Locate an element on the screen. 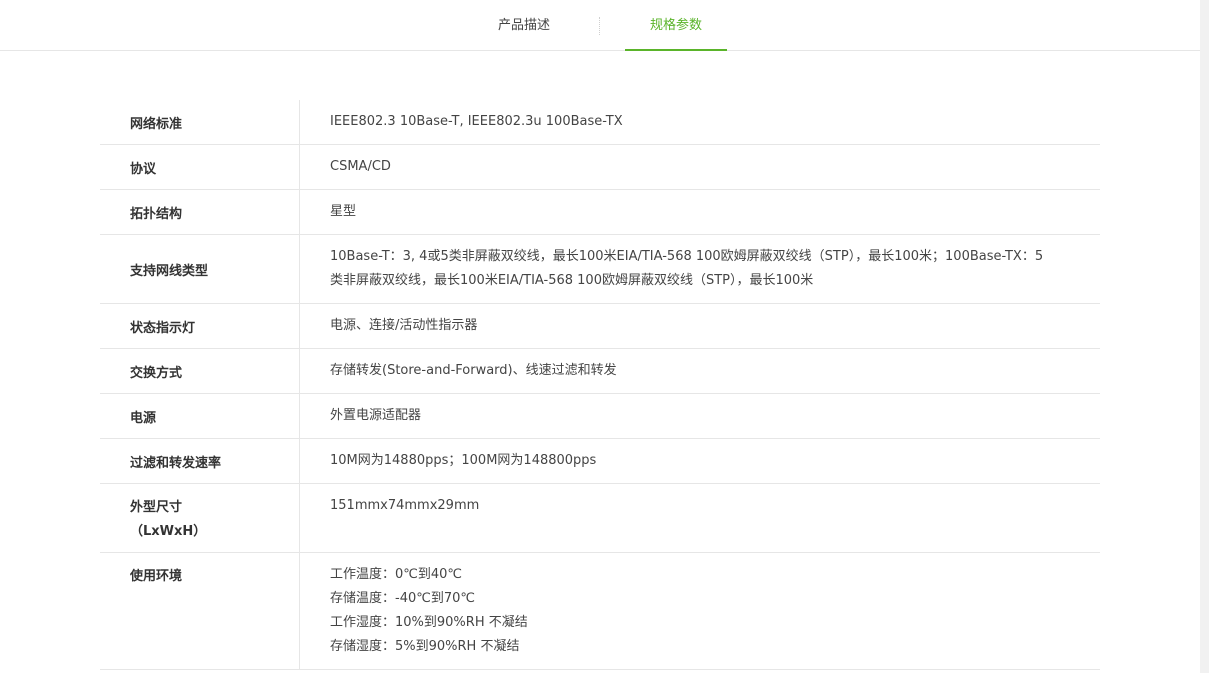  spec-row-status-leds: 状态指示灯 电源、连接/活动性指示器 is located at coordinates (600, 326).